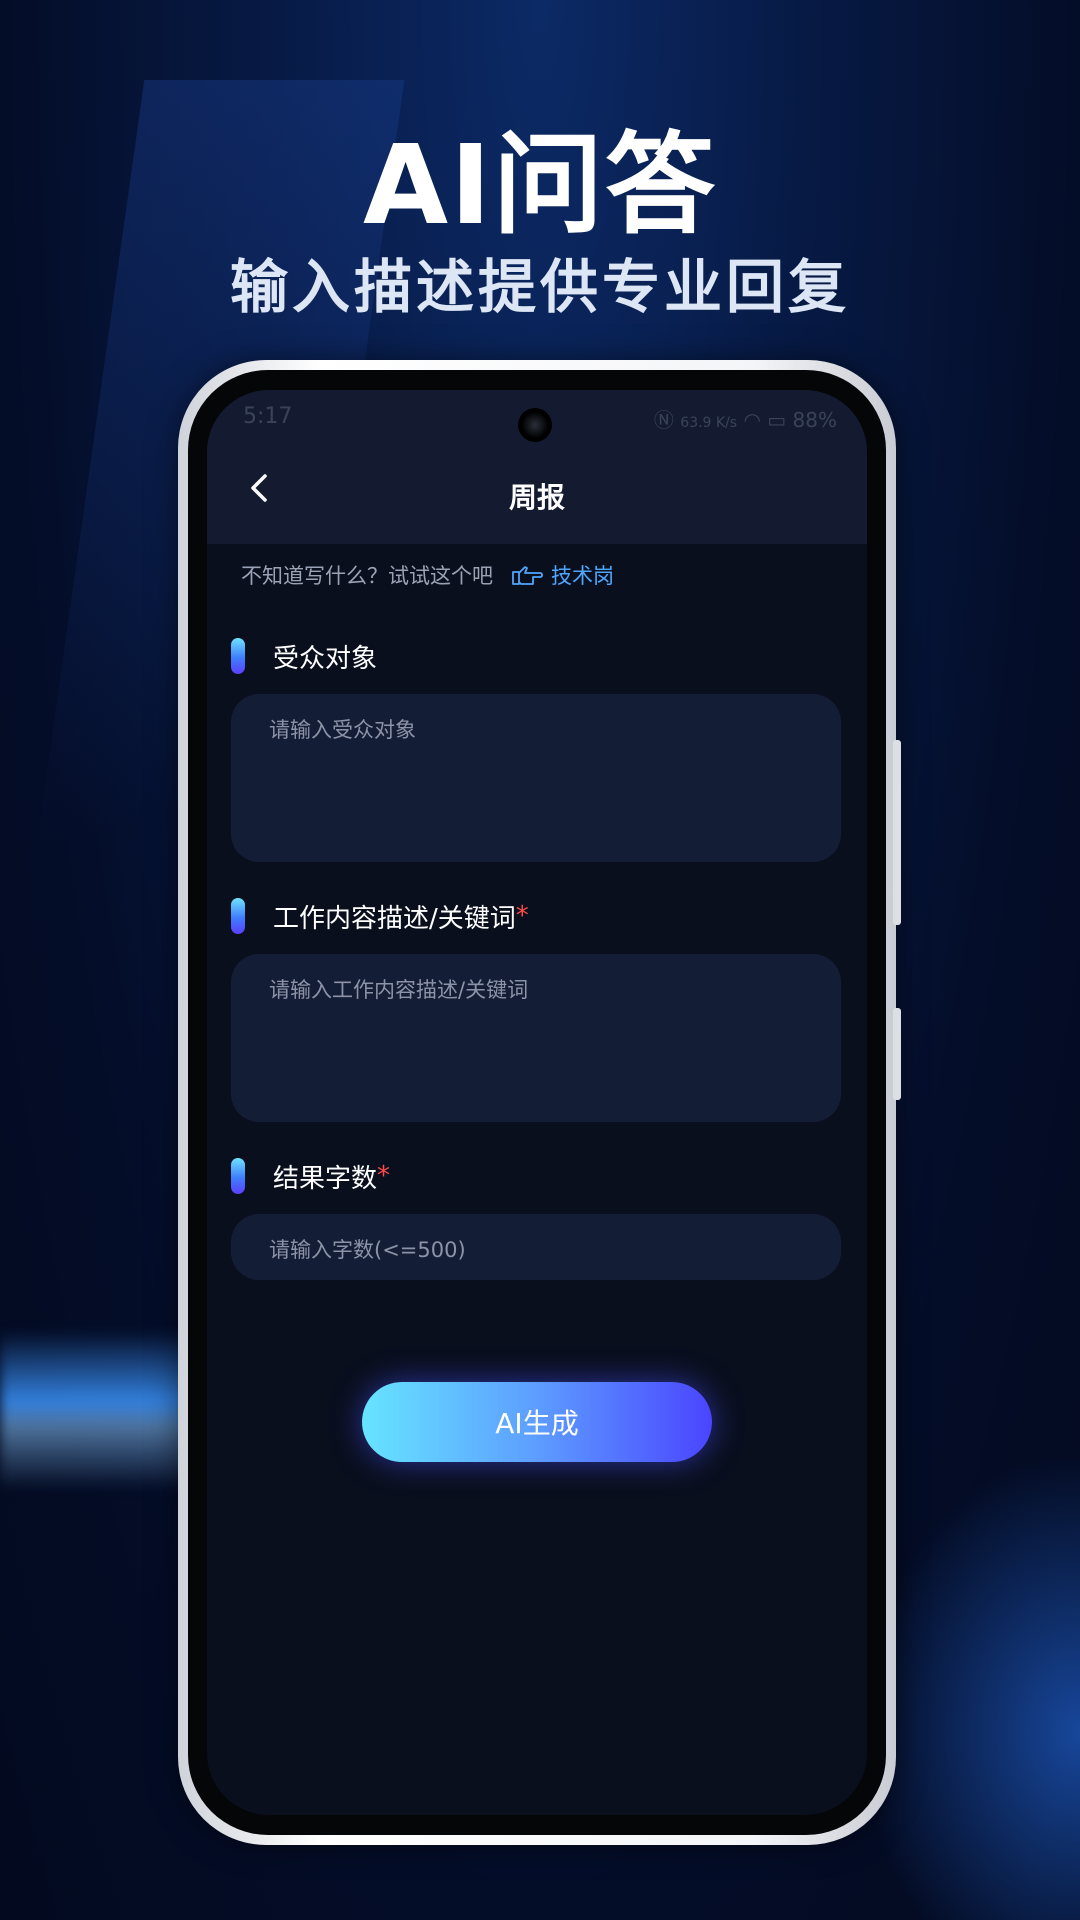 The width and height of the screenshot is (1080, 1920). I want to click on word-count-label: 结果字数, so click(325, 1178).